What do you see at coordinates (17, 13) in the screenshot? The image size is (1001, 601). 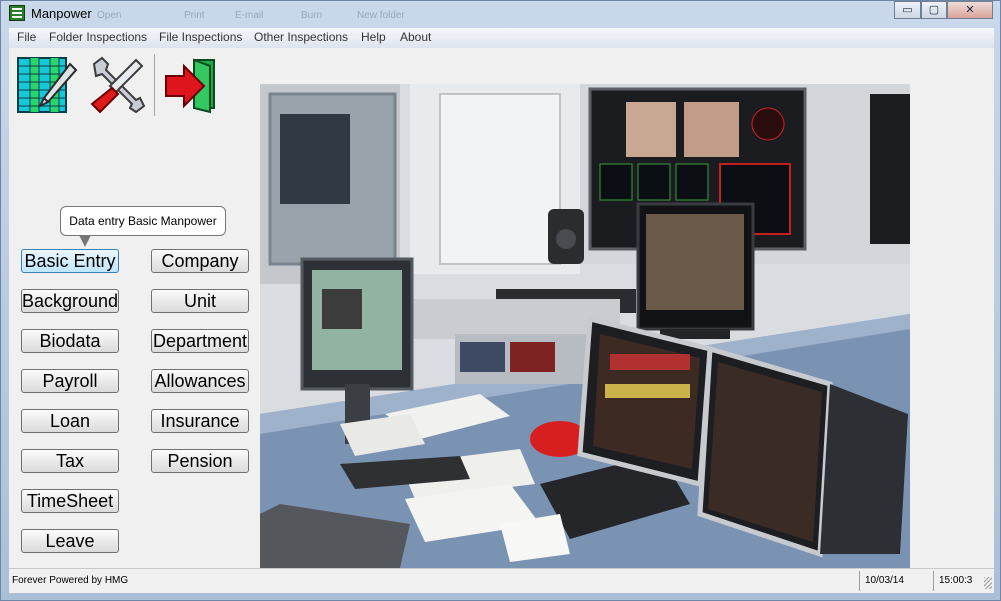 I see `app-notebook-icon` at bounding box center [17, 13].